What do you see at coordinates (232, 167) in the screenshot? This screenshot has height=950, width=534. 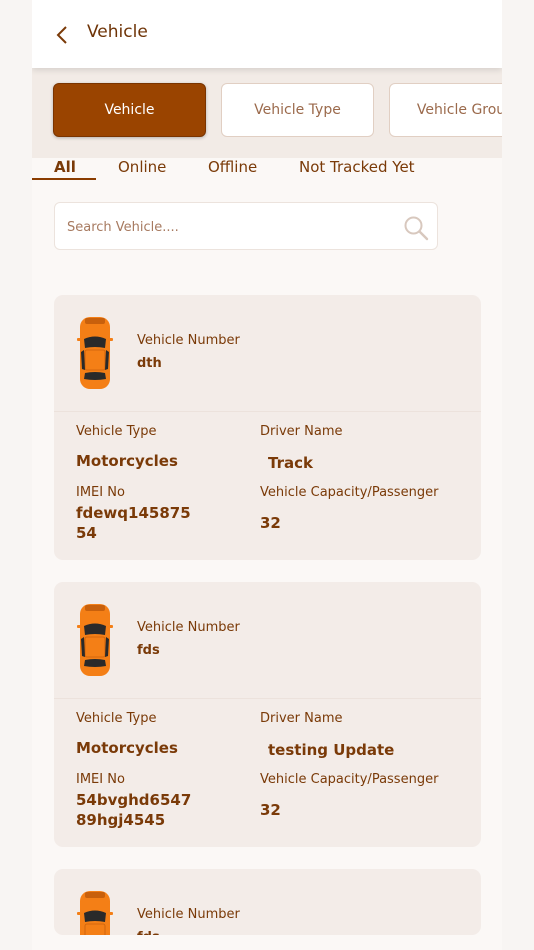 I see `filter-tab-offline: Offline` at bounding box center [232, 167].